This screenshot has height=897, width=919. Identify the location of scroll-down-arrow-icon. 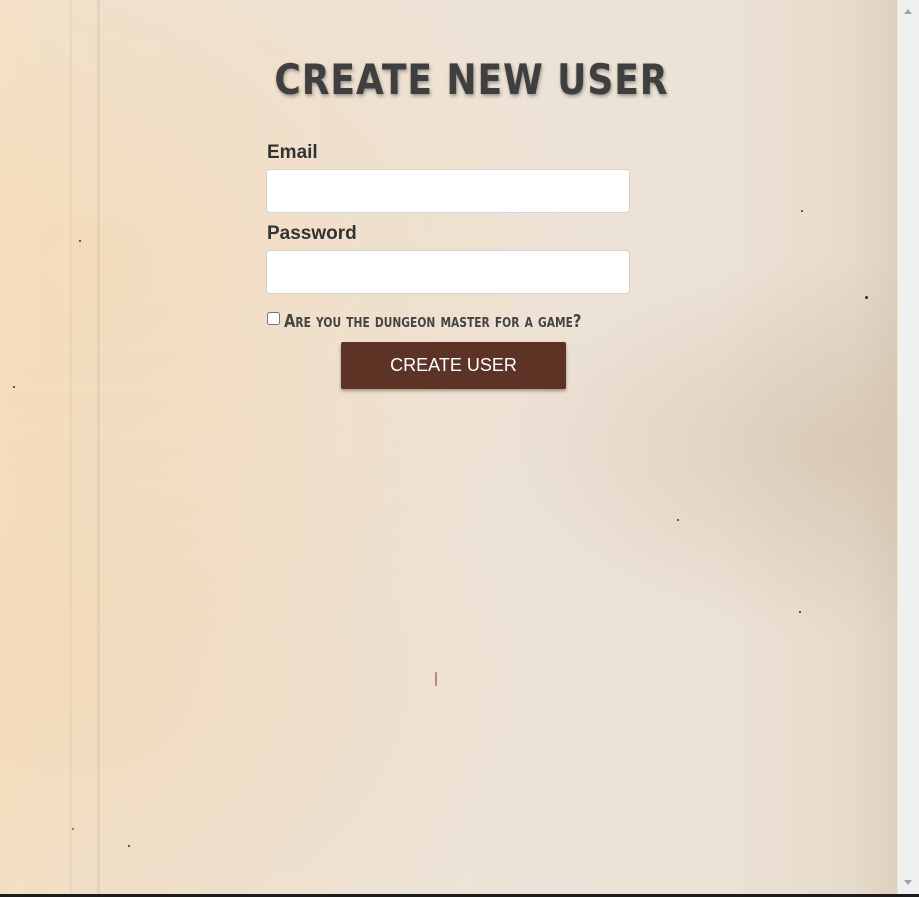
(908, 882).